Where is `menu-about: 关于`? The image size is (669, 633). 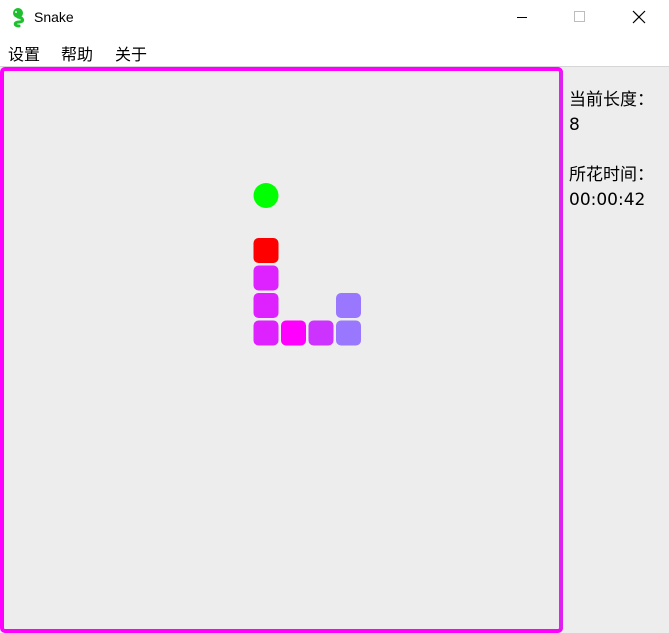 menu-about: 关于 is located at coordinates (131, 53).